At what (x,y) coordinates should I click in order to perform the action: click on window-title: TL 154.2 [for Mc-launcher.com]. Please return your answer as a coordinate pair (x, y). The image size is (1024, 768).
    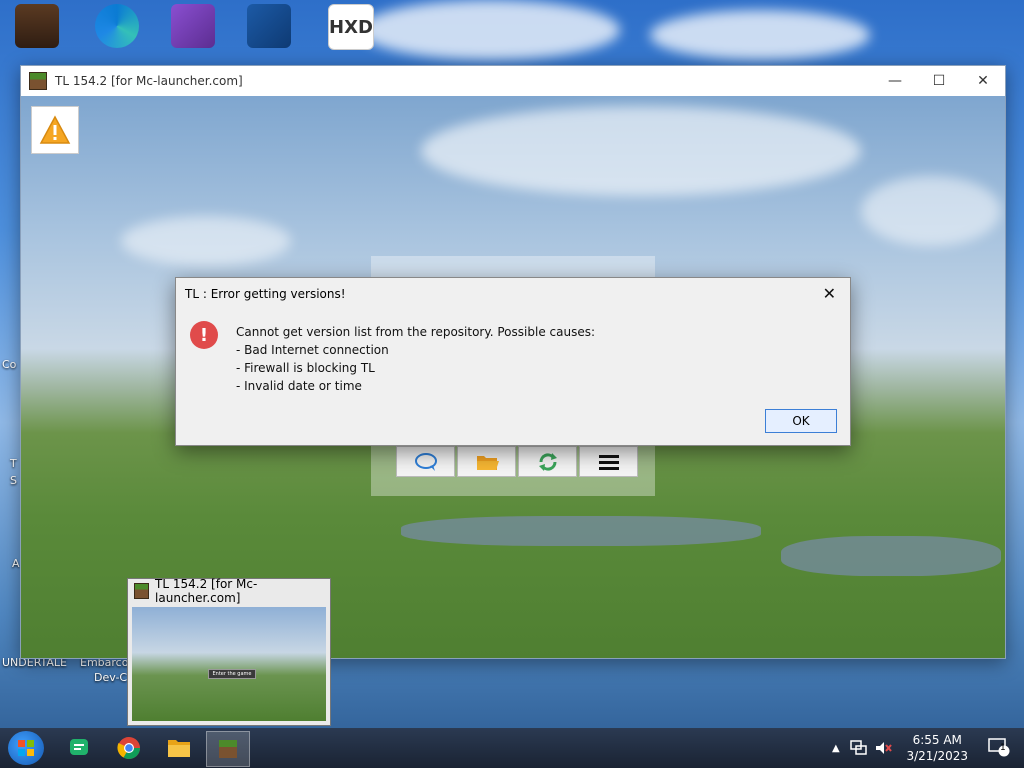
    Looking at the image, I should click on (149, 81).